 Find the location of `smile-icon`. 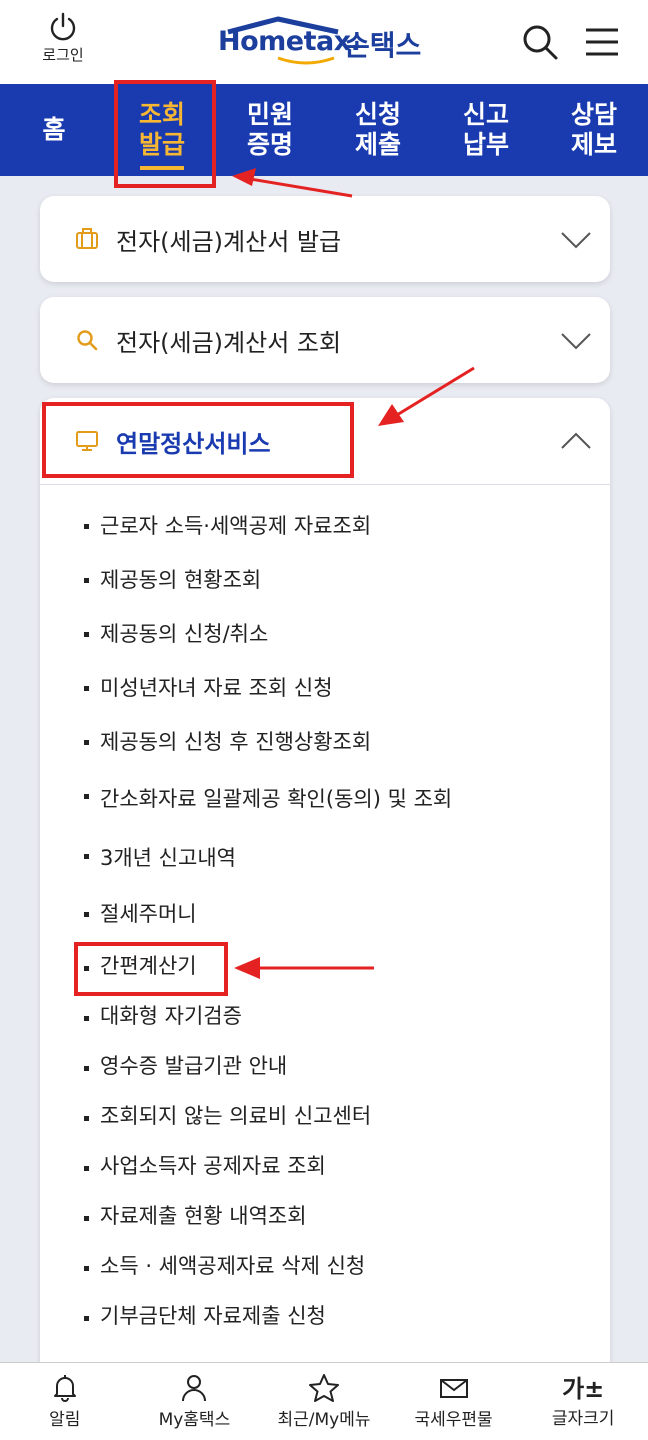

smile-icon is located at coordinates (306, 60).